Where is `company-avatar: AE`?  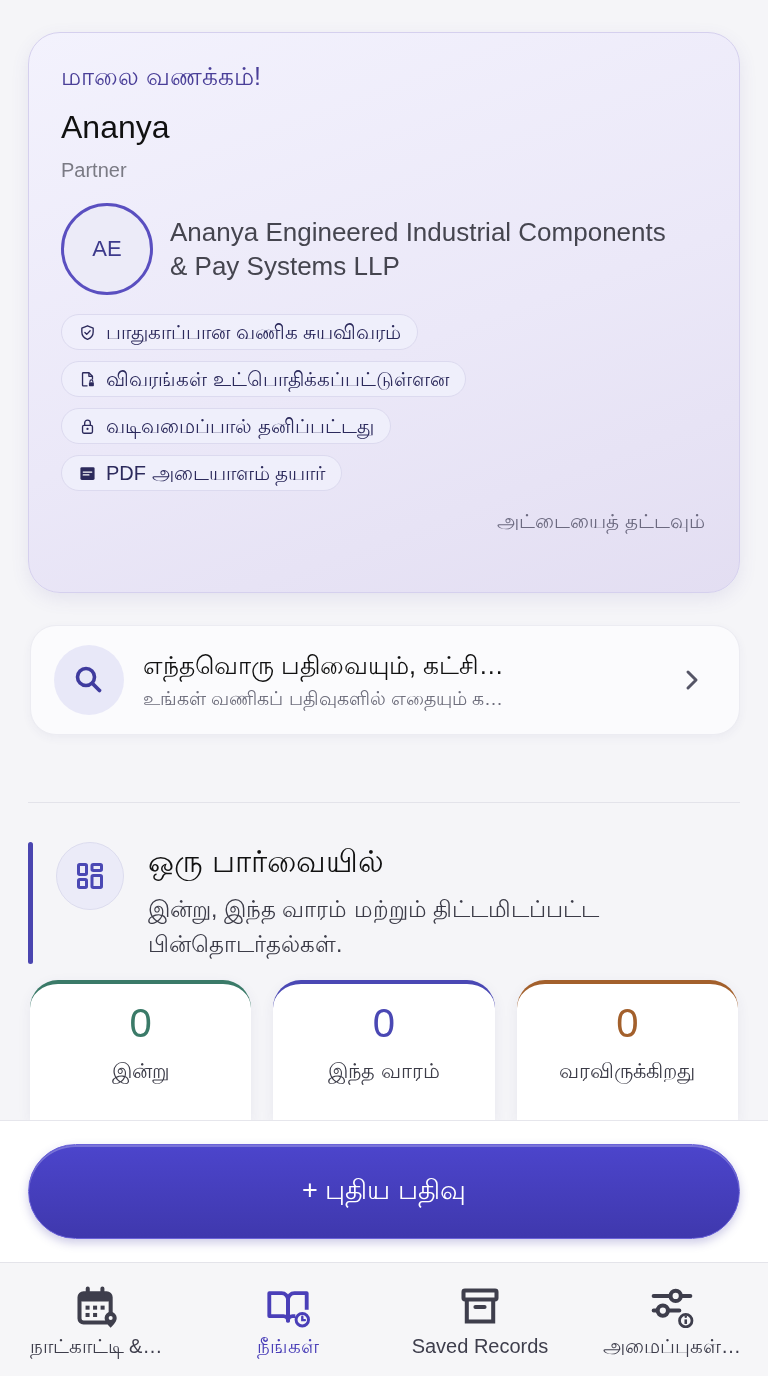 company-avatar: AE is located at coordinates (107, 249).